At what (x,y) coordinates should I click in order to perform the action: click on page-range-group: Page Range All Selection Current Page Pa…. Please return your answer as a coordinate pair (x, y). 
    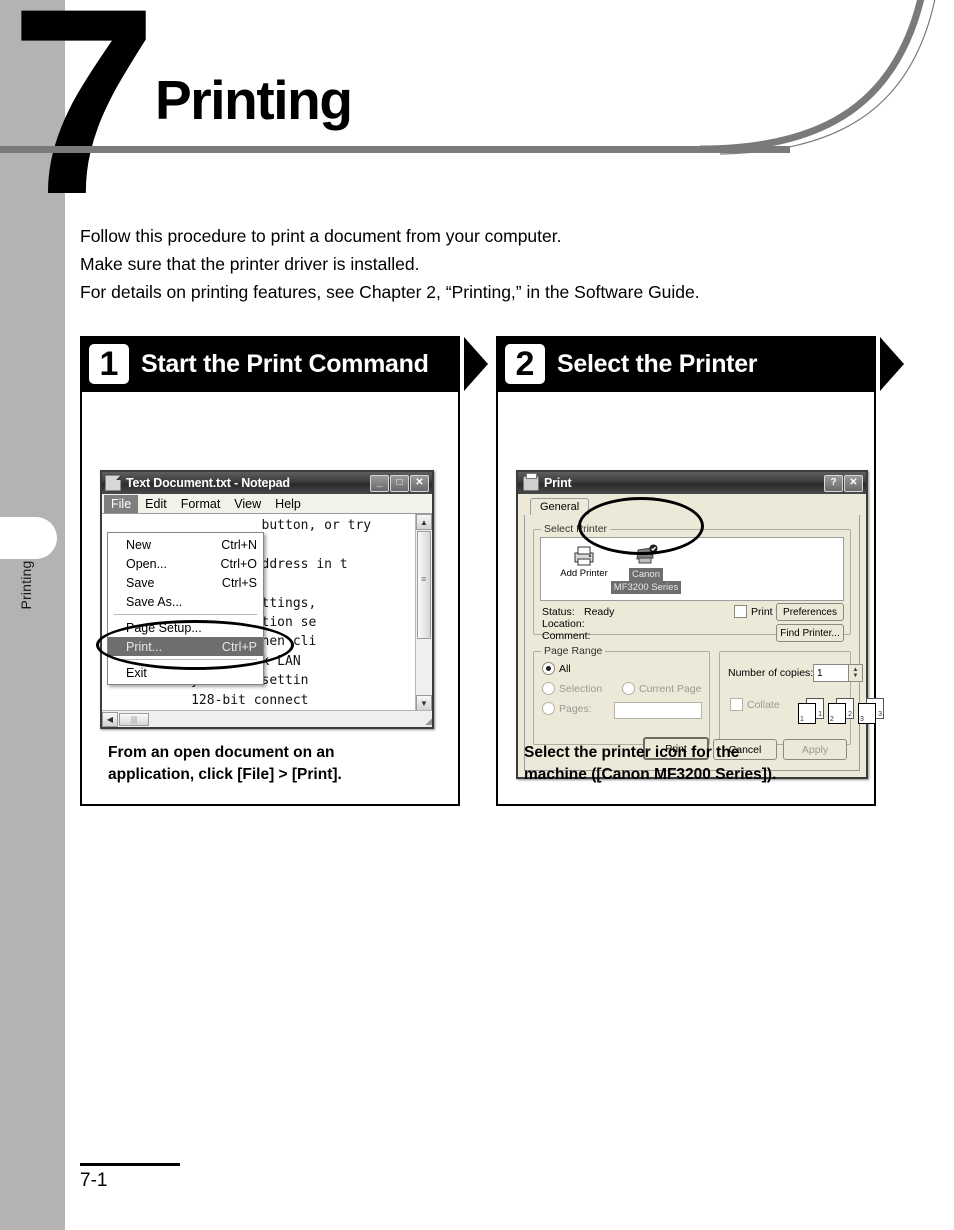
    Looking at the image, I should click on (621, 695).